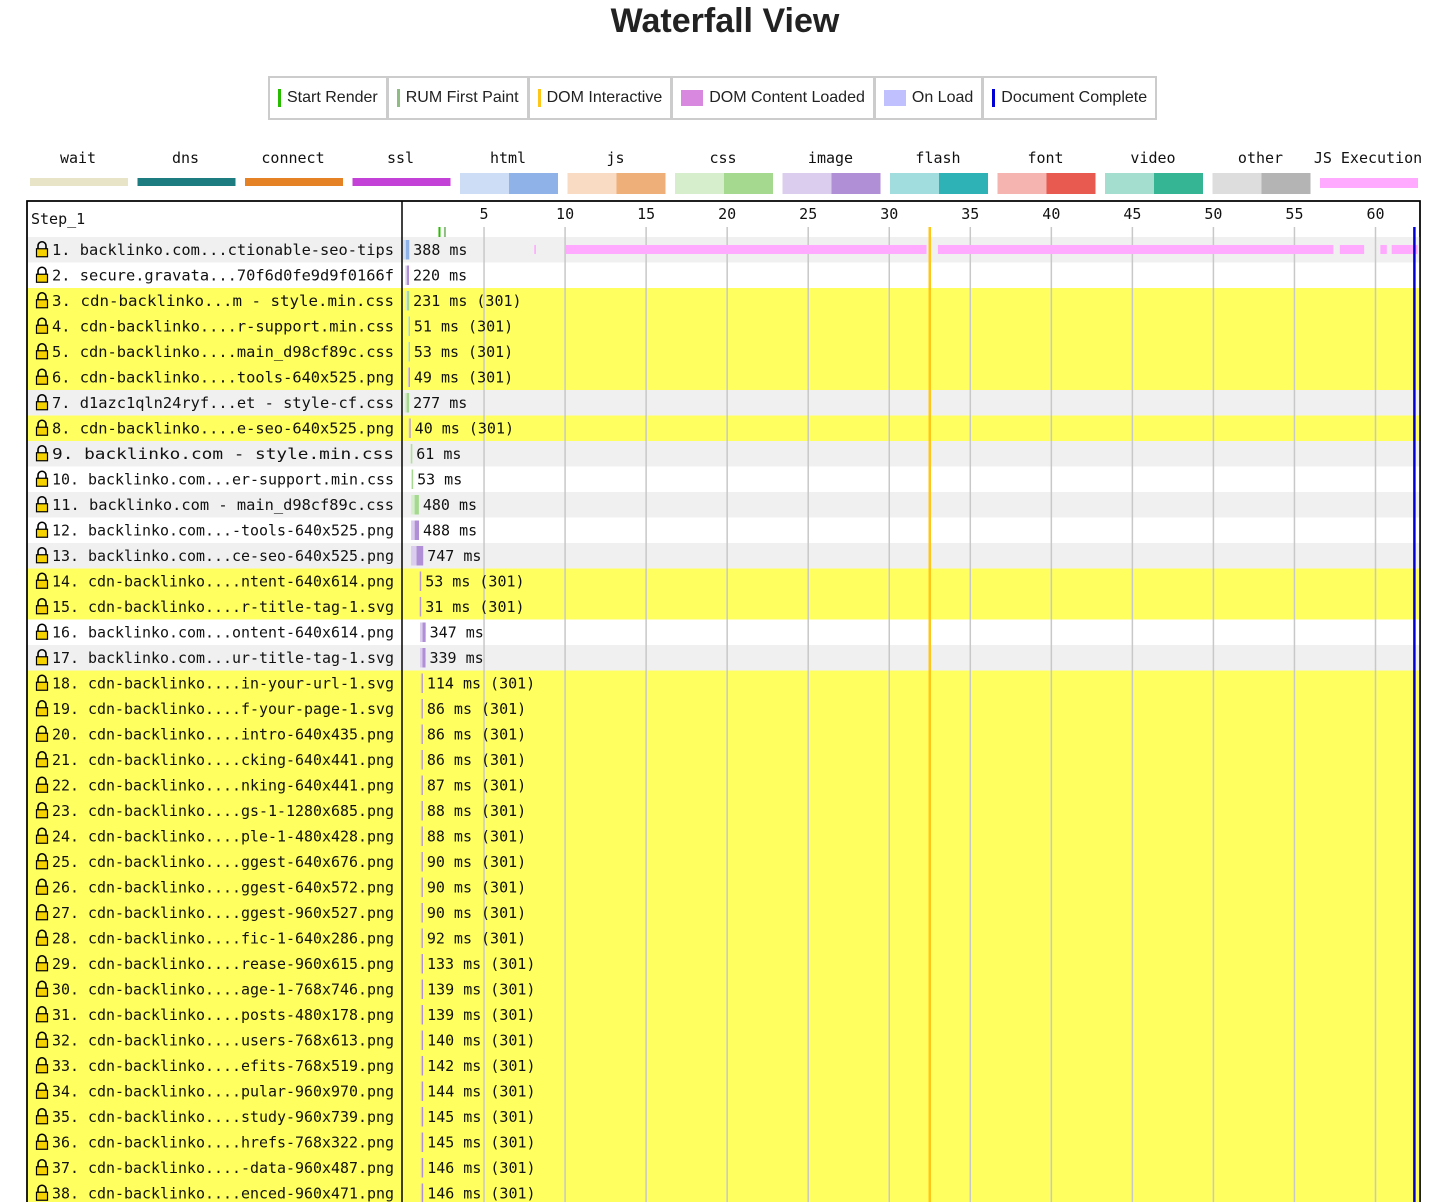 The height and width of the screenshot is (1202, 1433). Describe the element at coordinates (223, 632) in the screenshot. I see `request-label: 16. backlinko.com...ontent-640x614.png` at that location.